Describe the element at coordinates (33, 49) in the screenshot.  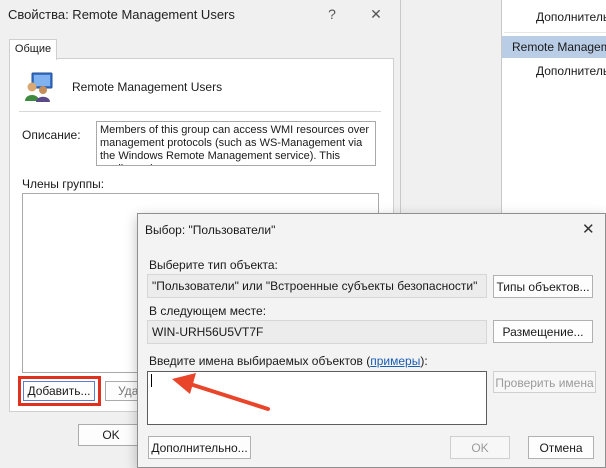
I see `tab-general: Общие` at that location.